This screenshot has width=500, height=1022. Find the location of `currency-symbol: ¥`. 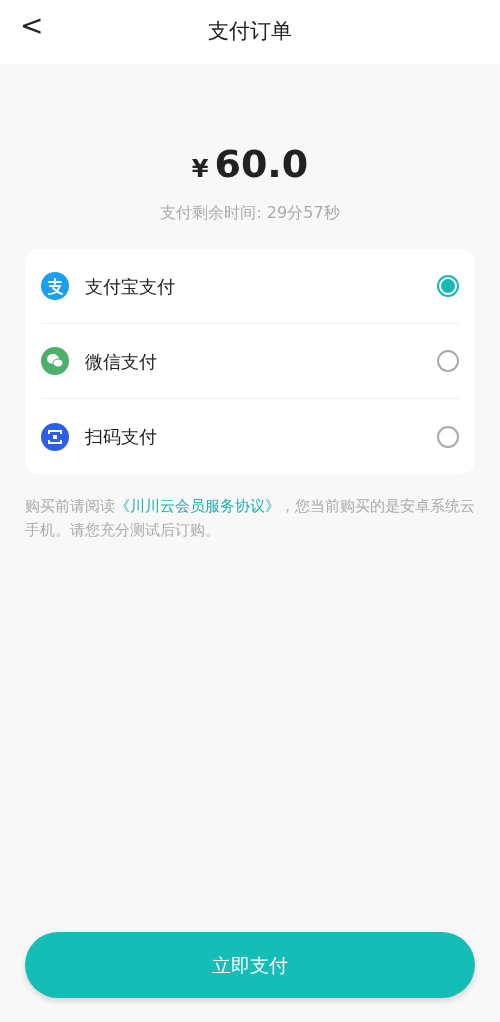

currency-symbol: ¥ is located at coordinates (200, 169).